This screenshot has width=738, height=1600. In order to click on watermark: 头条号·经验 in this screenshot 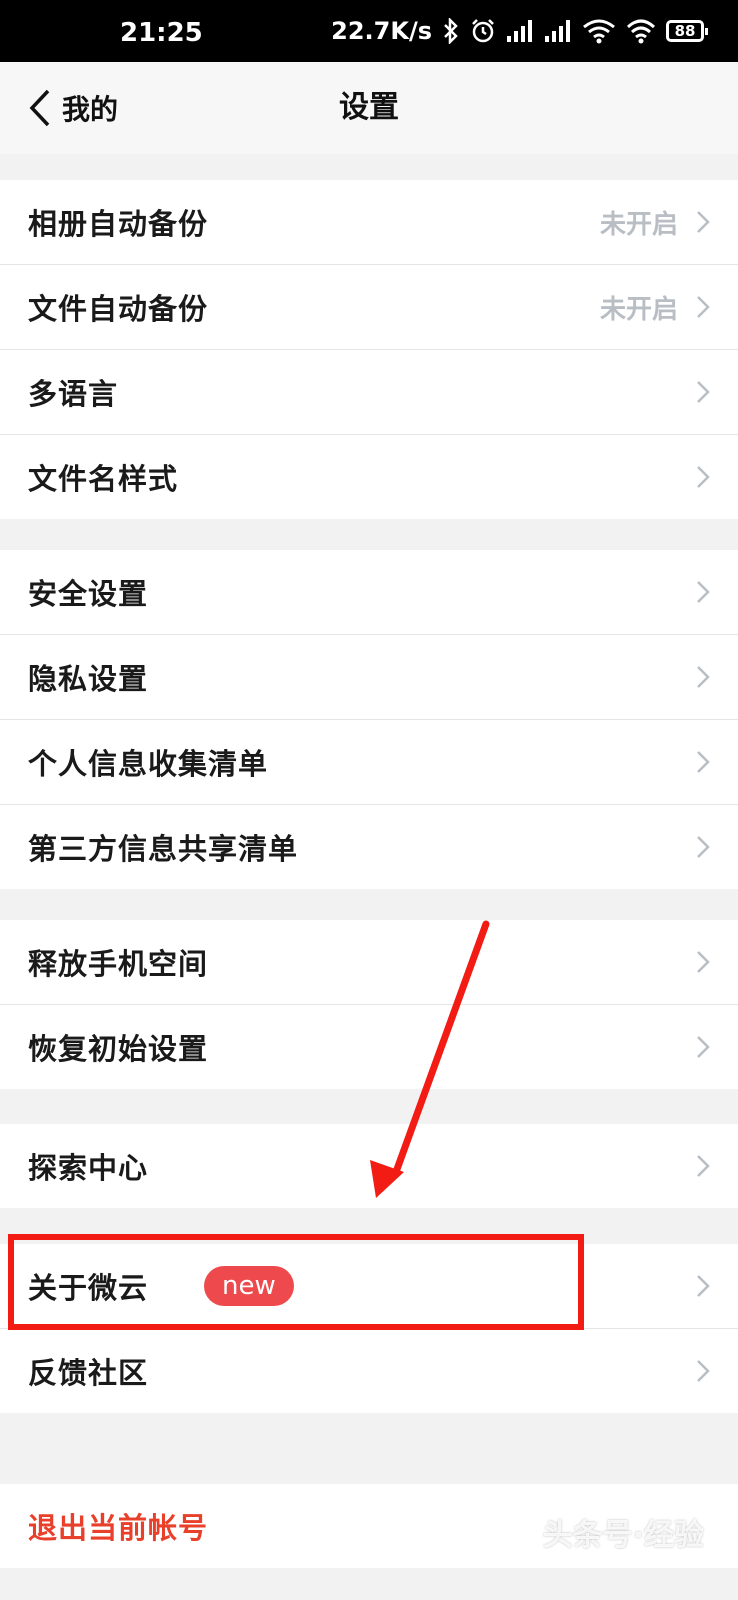, I will do `click(623, 1535)`.